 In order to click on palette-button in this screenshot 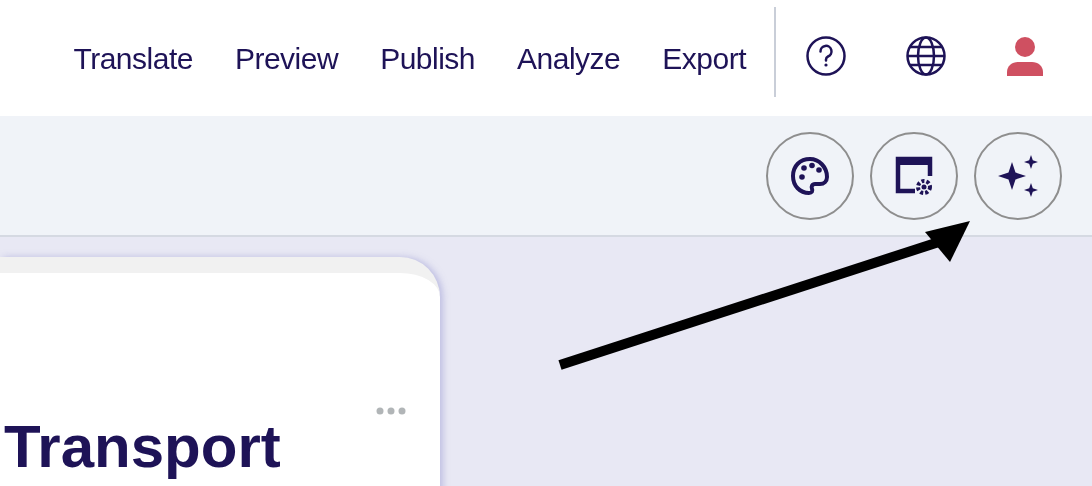, I will do `click(810, 175)`.